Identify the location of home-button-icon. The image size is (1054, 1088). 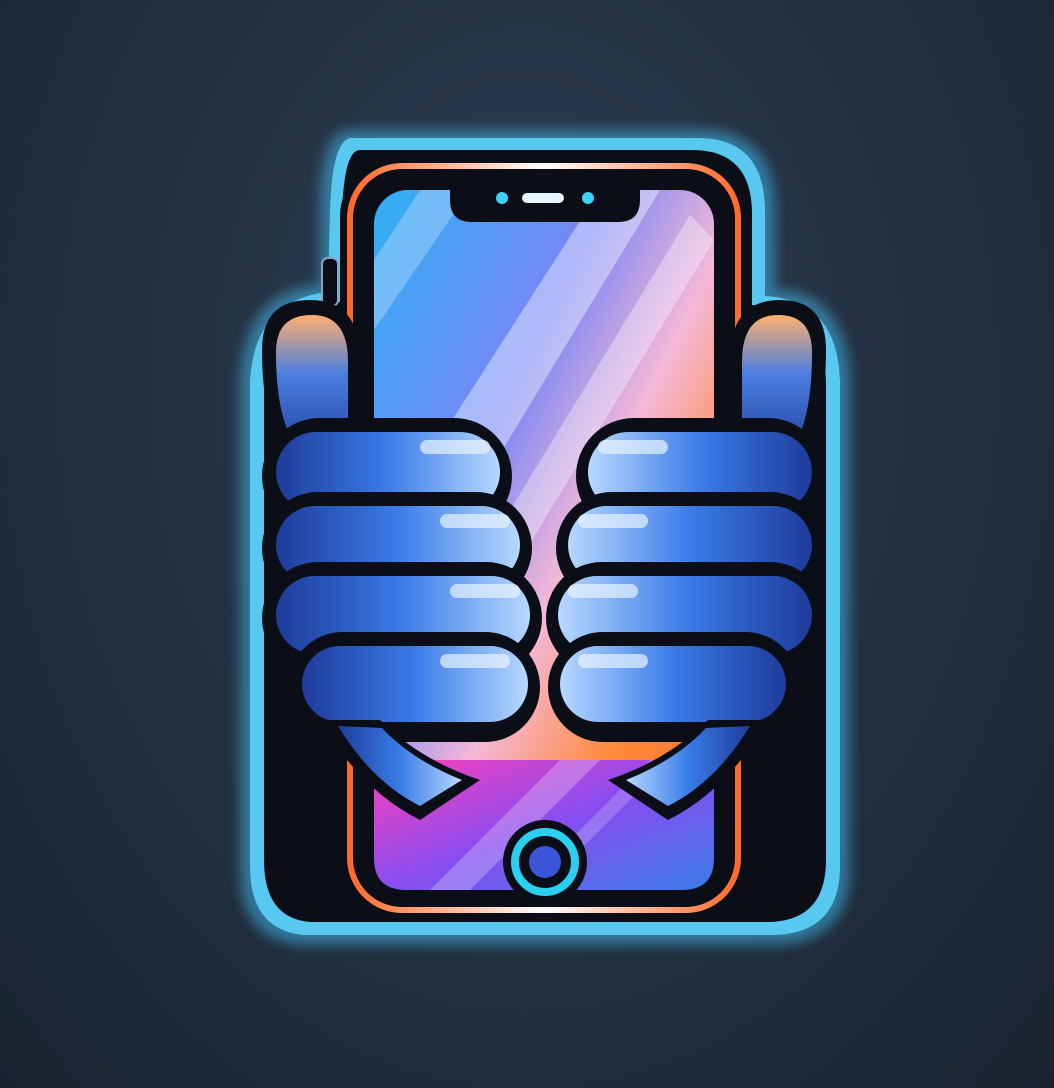
(545, 862).